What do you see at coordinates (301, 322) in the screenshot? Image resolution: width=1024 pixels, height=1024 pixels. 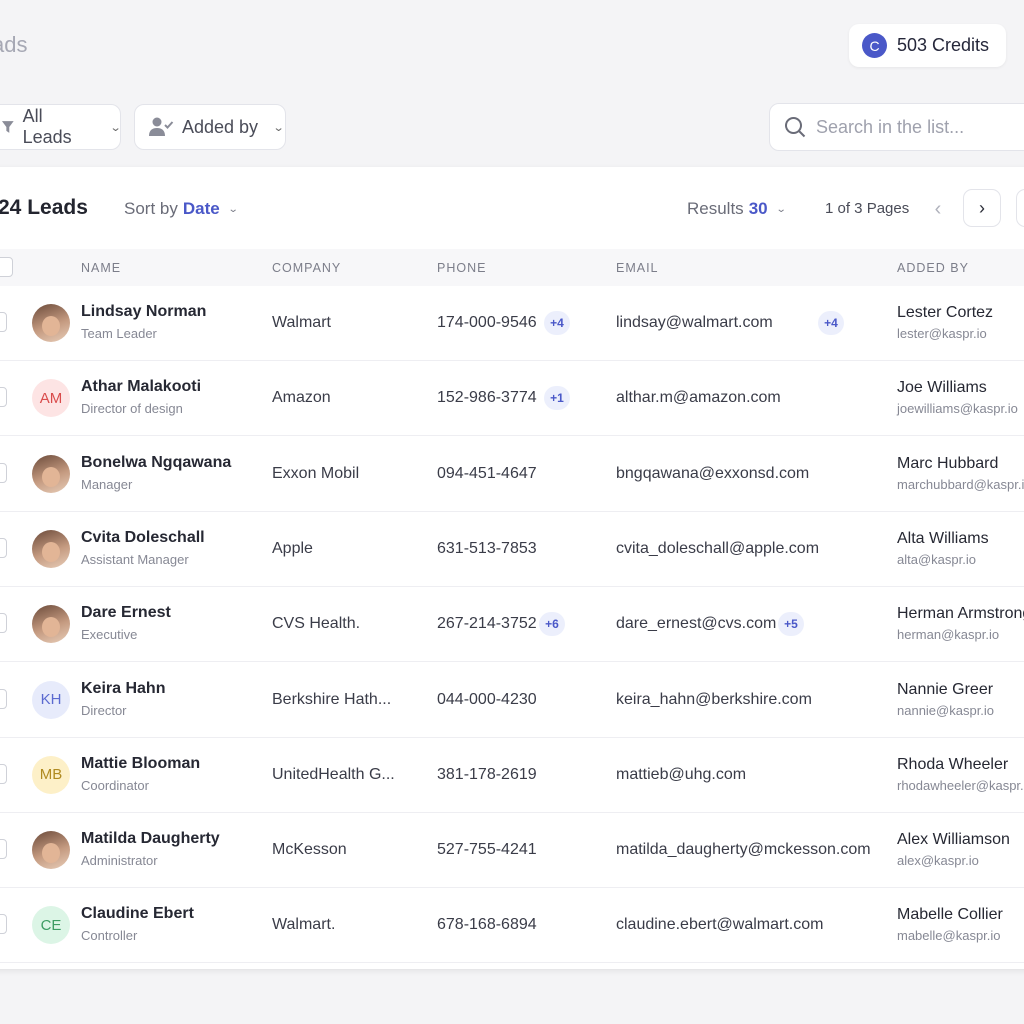 I see `lead-company: Walmart` at bounding box center [301, 322].